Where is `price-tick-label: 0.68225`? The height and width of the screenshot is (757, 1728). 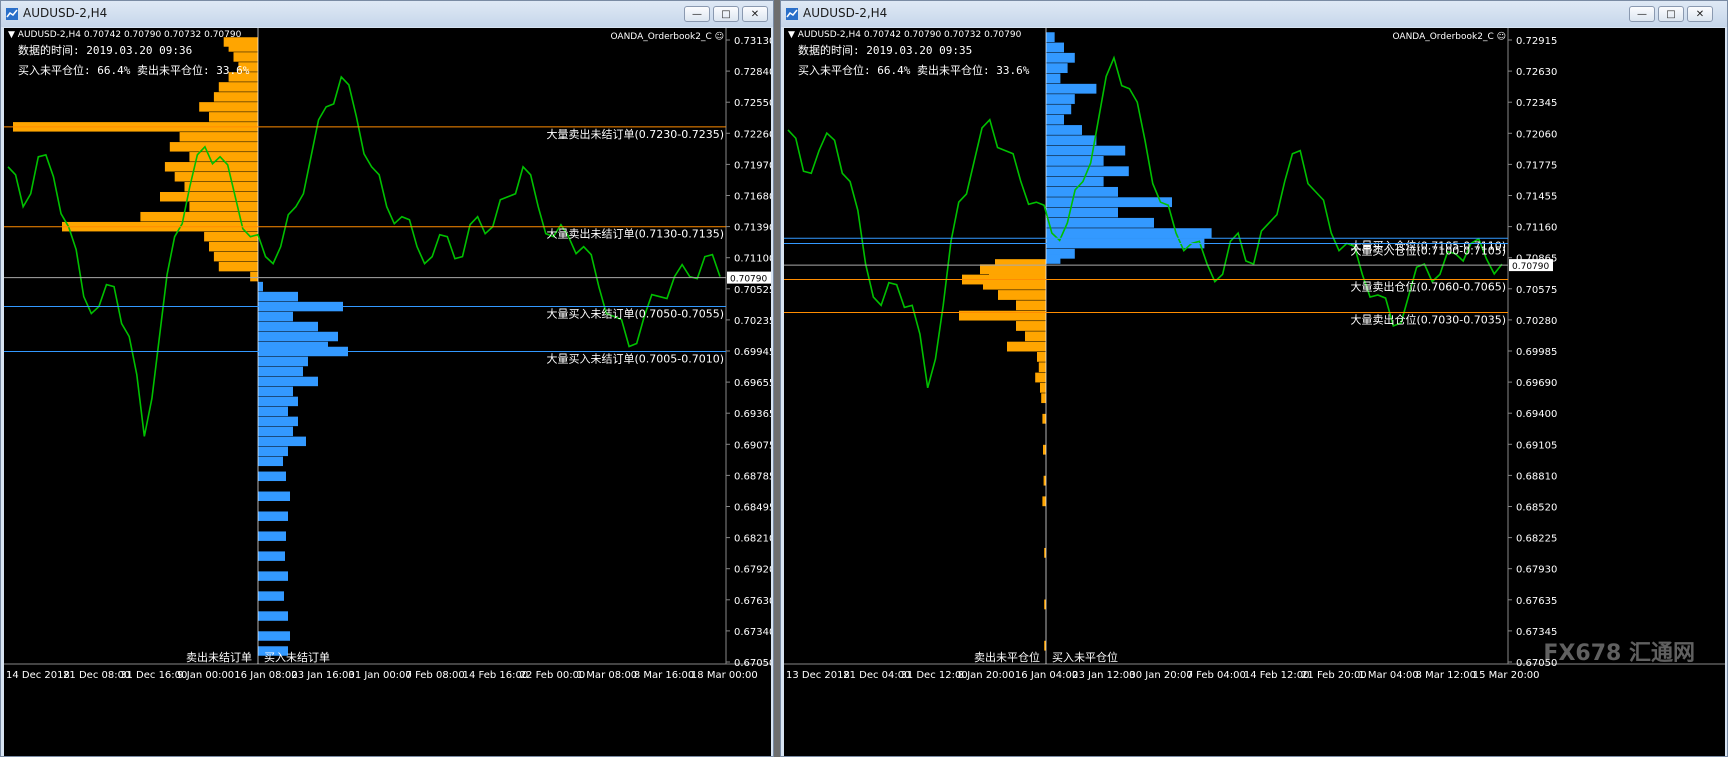 price-tick-label: 0.68225 is located at coordinates (1536, 539).